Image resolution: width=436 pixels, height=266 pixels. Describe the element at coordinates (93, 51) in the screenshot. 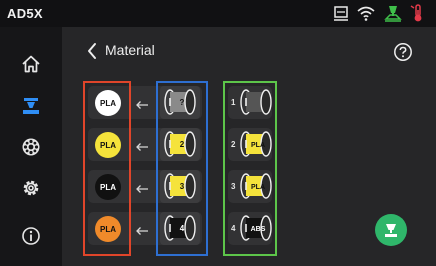

I see `back-button` at that location.